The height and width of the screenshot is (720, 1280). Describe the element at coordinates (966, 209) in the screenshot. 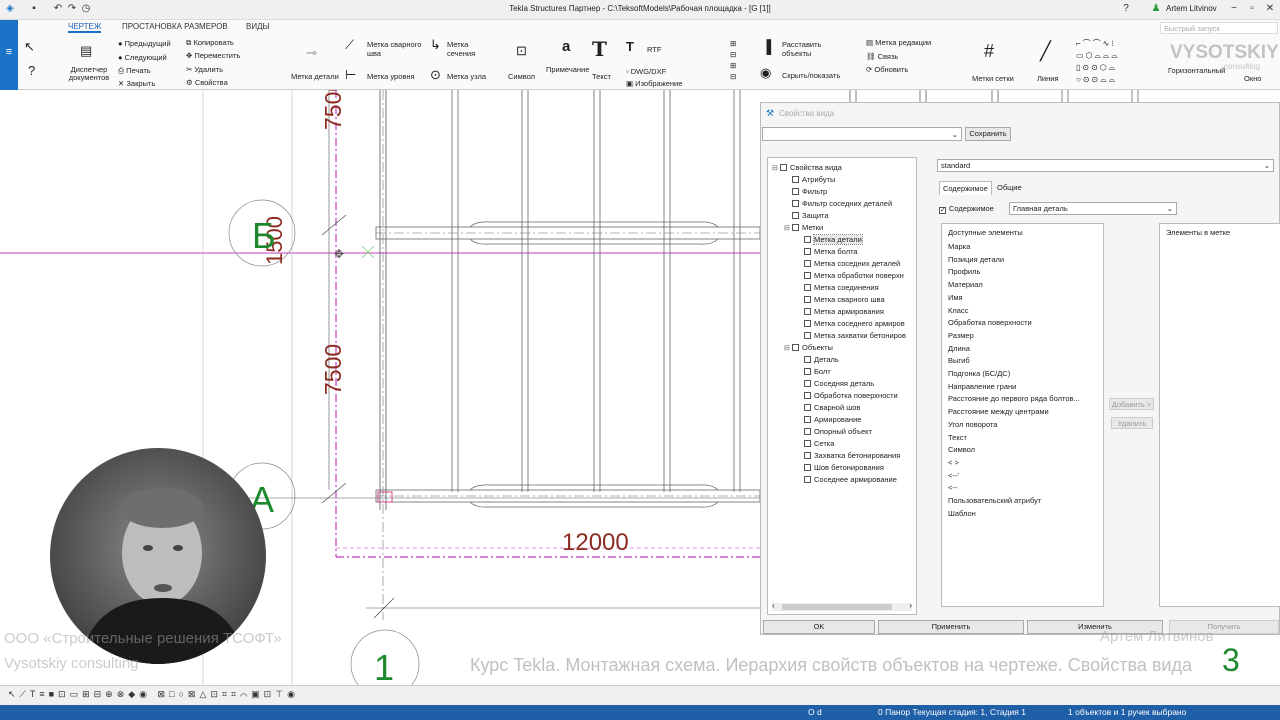

I see `content-checkbox: Содержимое` at that location.